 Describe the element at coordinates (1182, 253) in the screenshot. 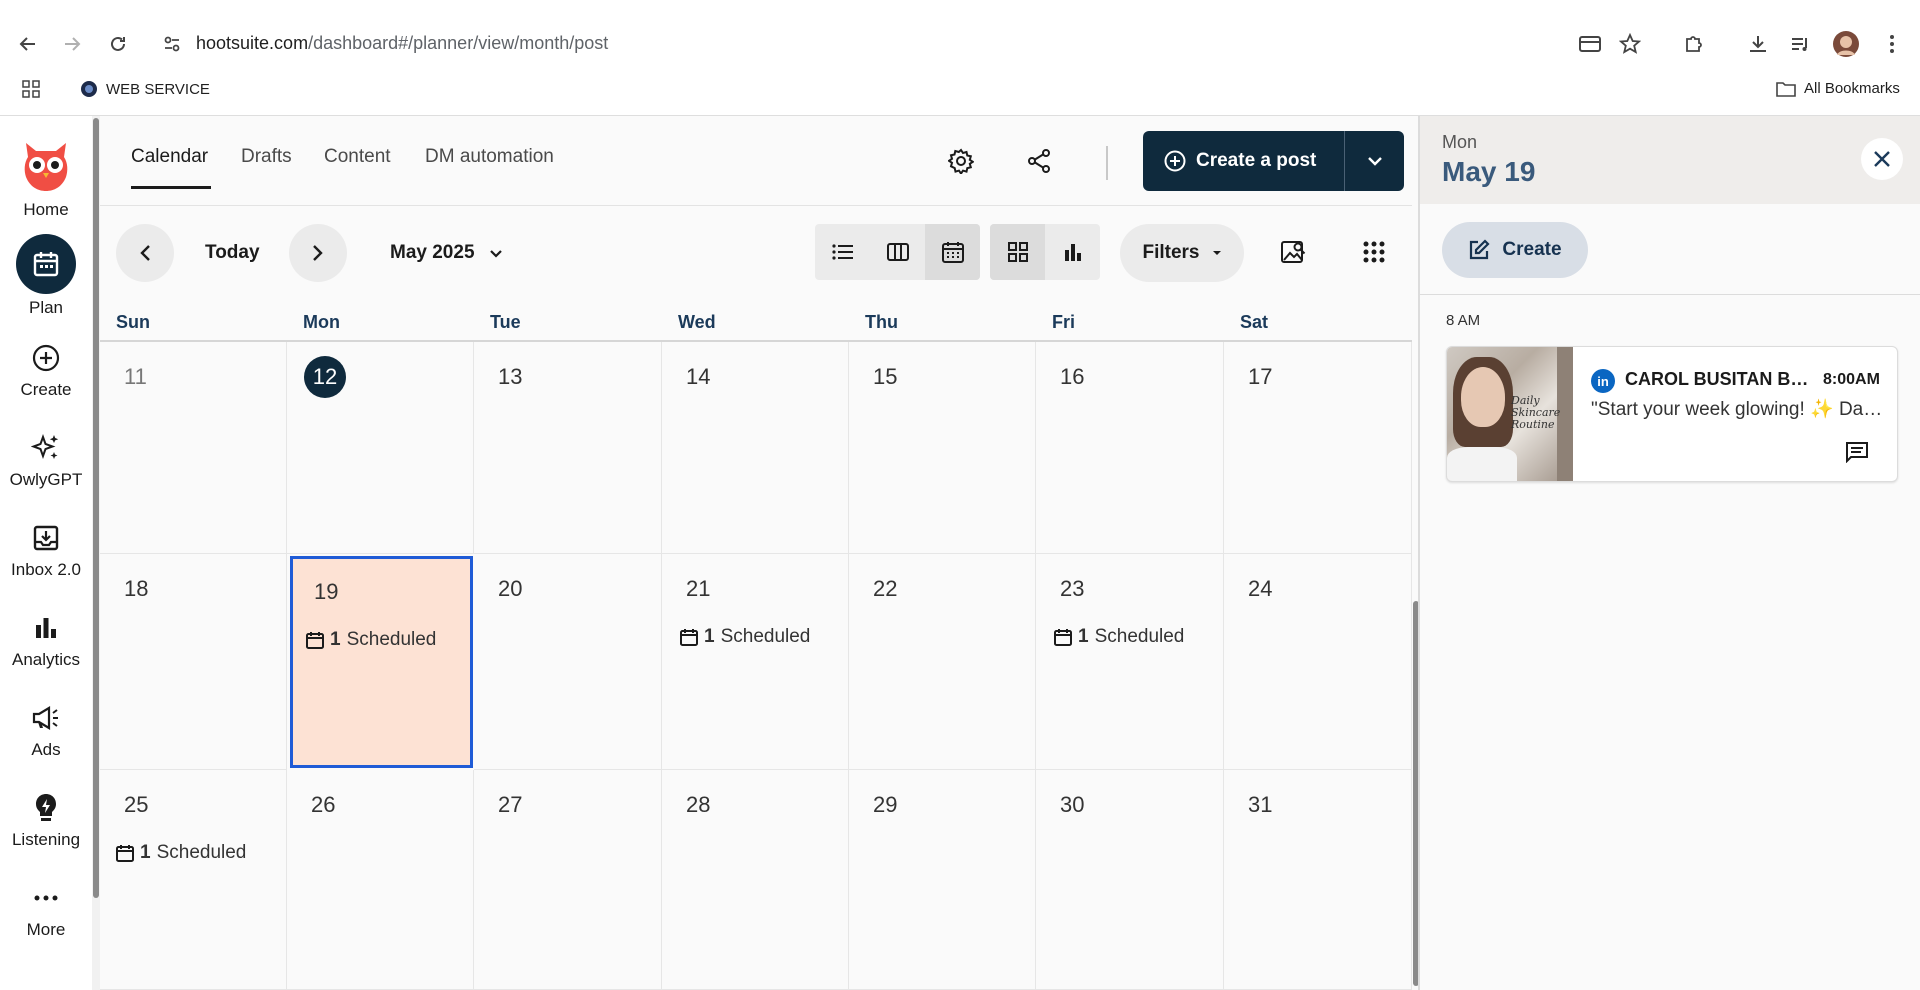

I see `filters-button: Filters` at that location.